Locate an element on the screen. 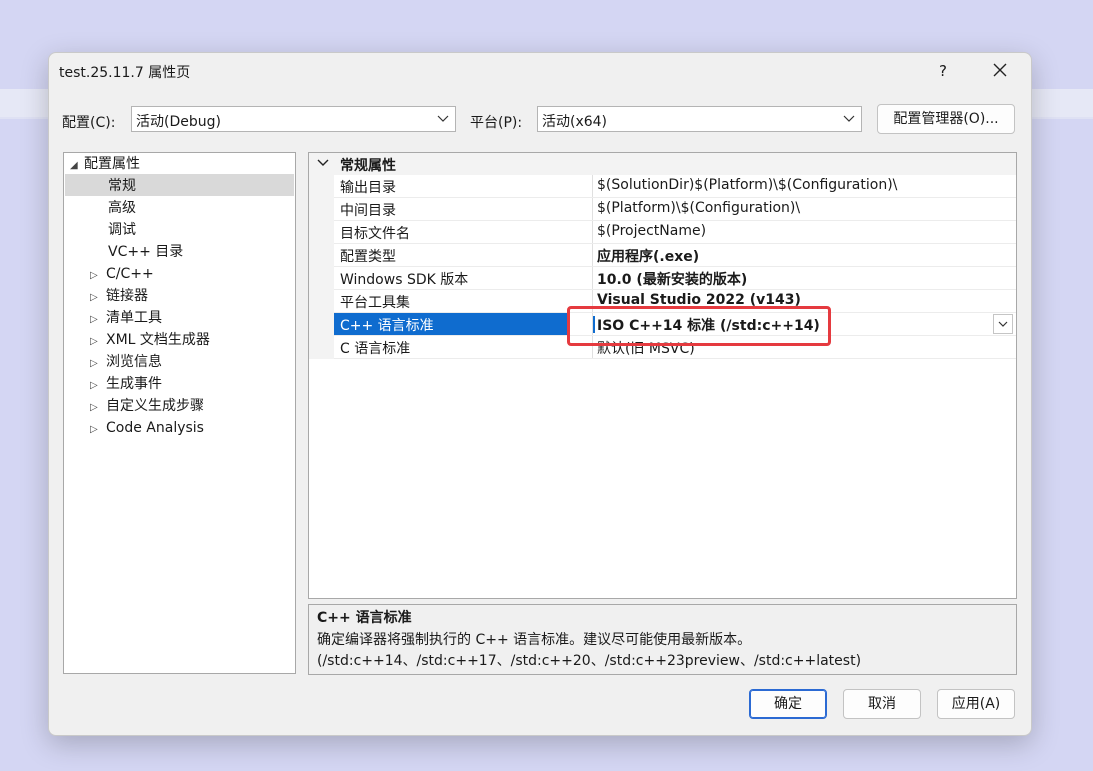 Image resolution: width=1093 pixels, height=771 pixels. property-name: 配置类型 is located at coordinates (368, 257).